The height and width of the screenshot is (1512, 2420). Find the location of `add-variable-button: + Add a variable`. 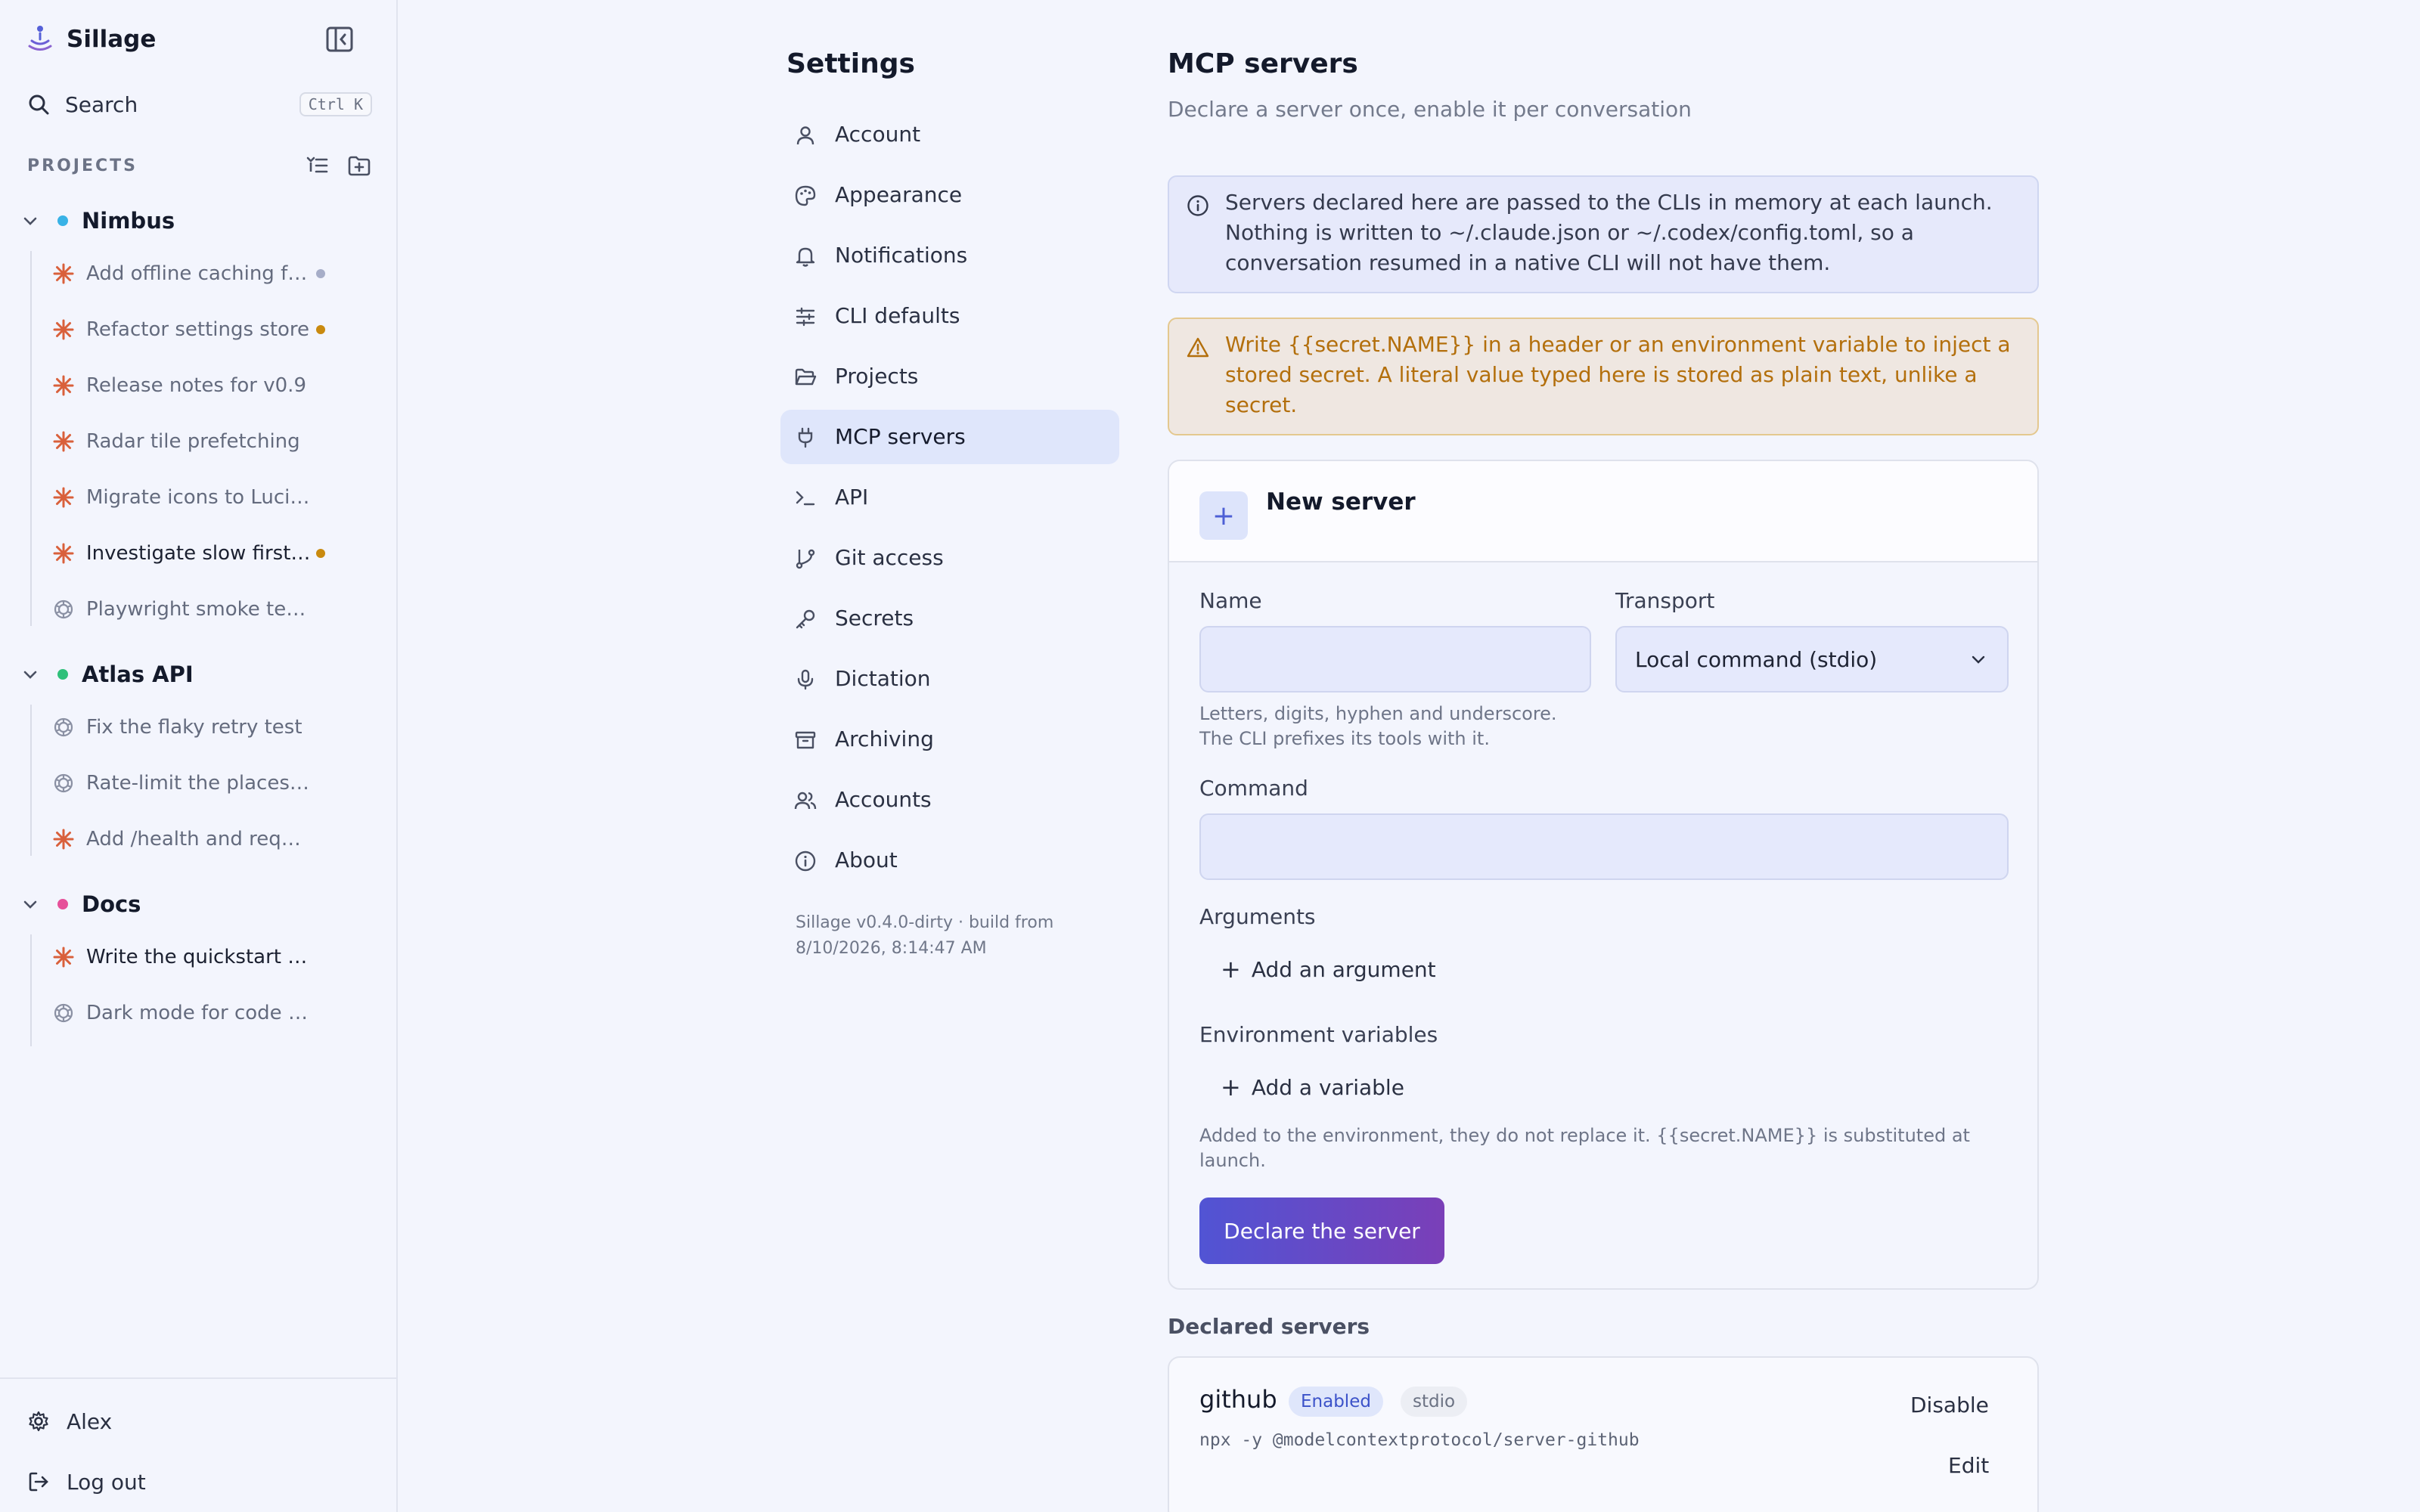

add-variable-button: + Add a variable is located at coordinates (1312, 1087).